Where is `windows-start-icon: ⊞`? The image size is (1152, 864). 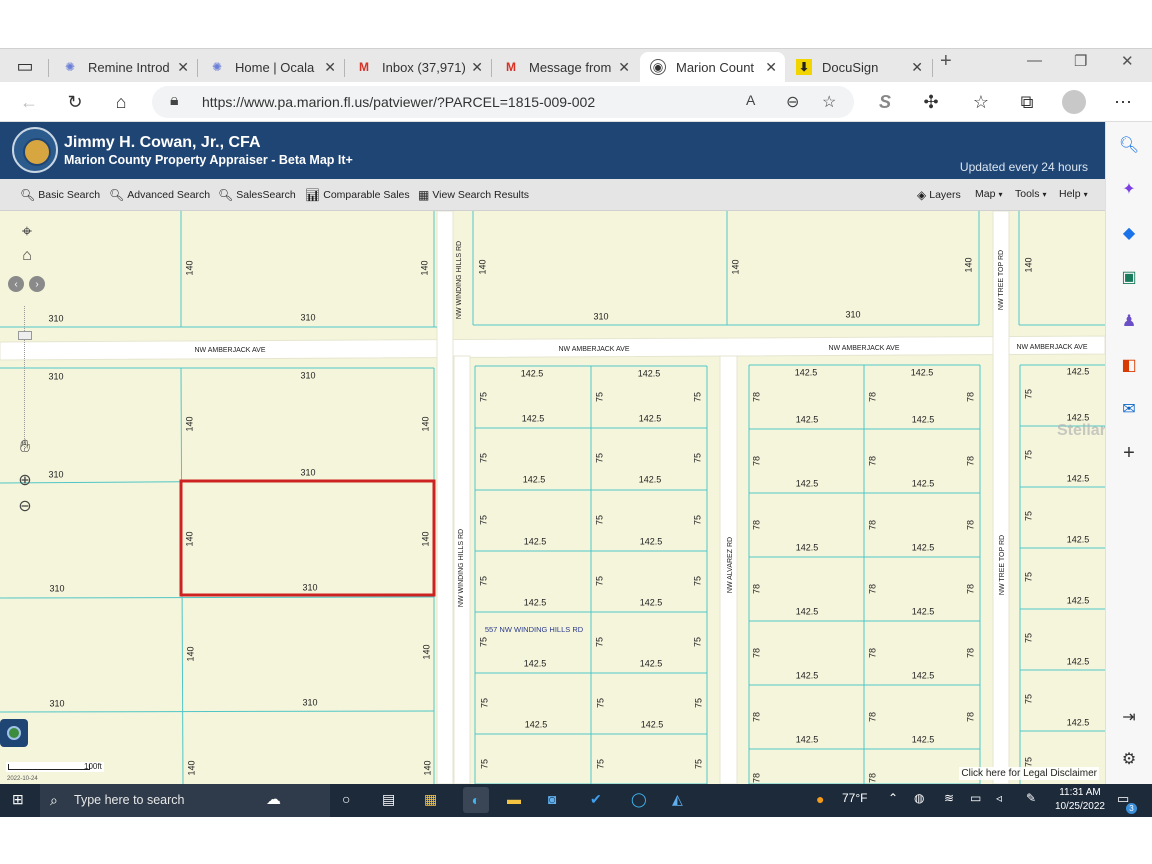
windows-start-icon: ⊞ is located at coordinates (18, 799).